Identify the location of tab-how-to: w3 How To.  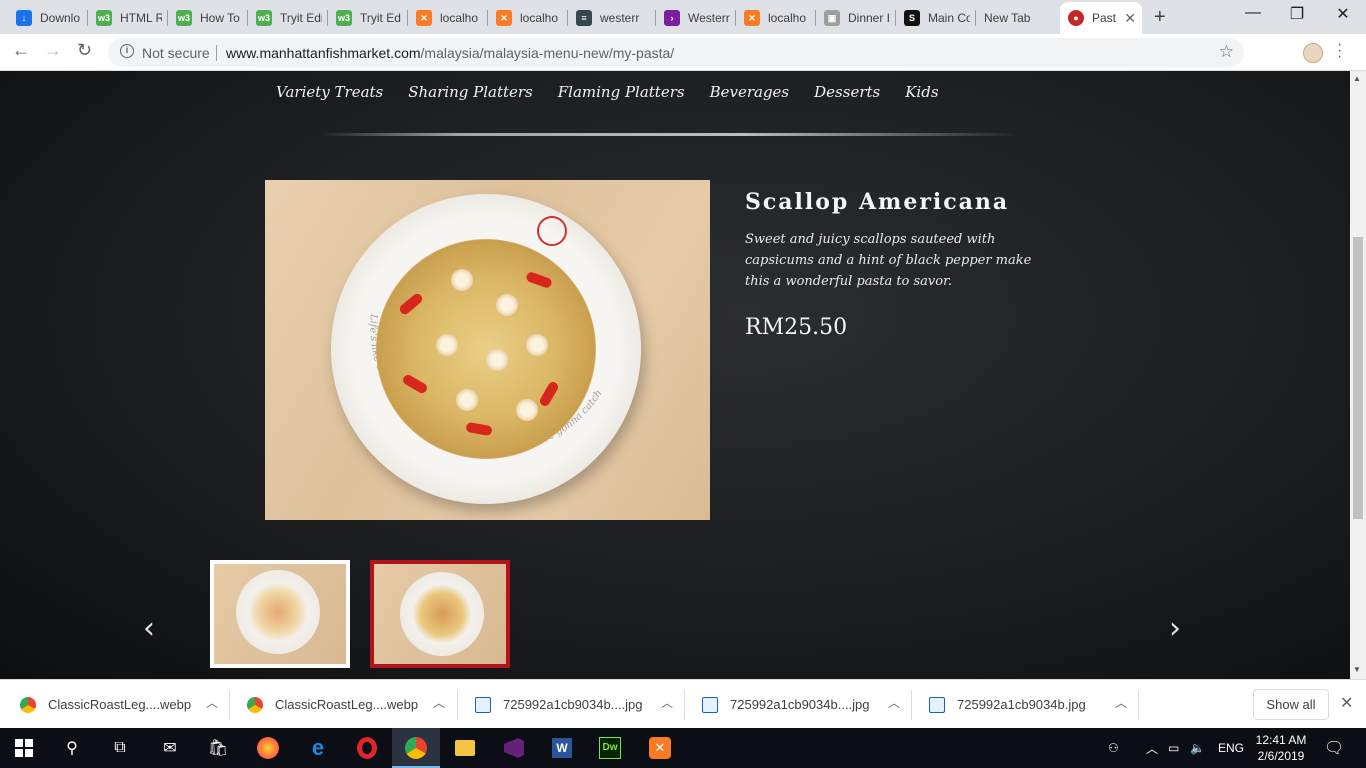
(208, 18).